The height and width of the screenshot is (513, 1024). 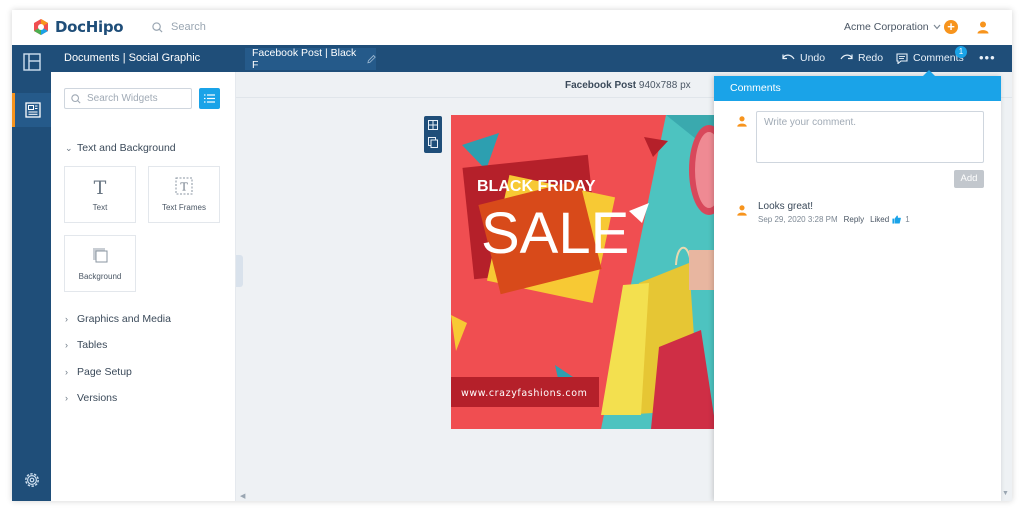 I want to click on comments-button: Comments, so click(x=930, y=58).